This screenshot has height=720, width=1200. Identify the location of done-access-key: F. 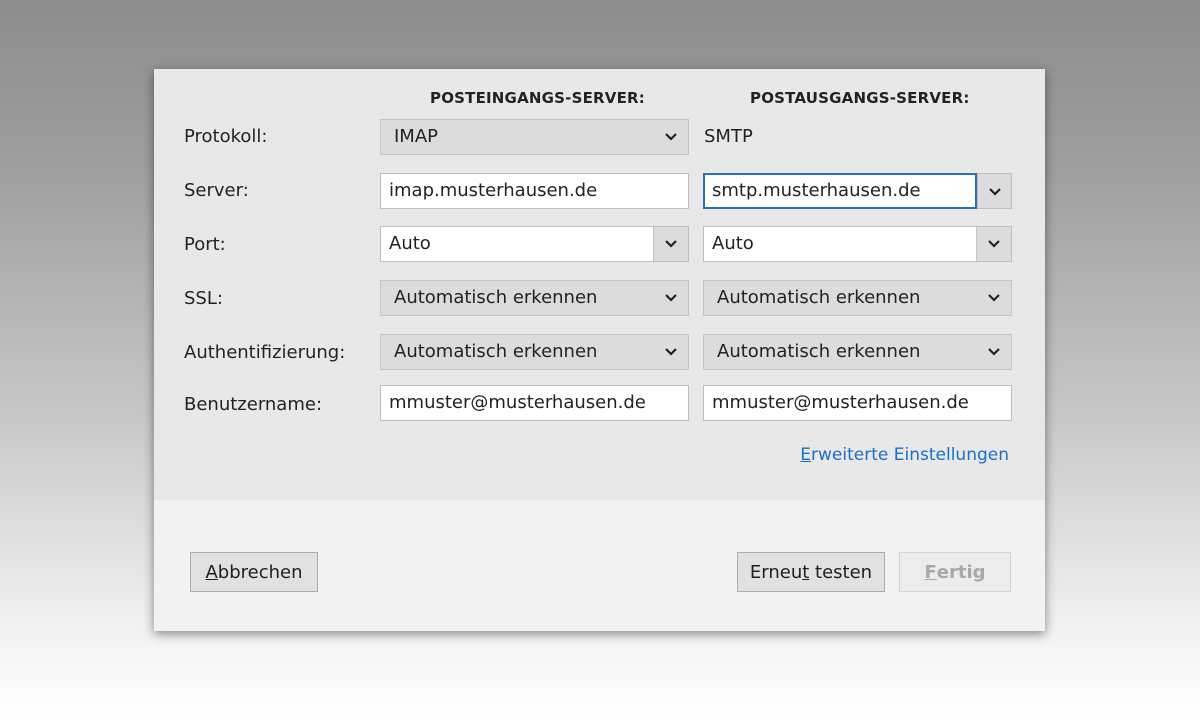
(930, 572).